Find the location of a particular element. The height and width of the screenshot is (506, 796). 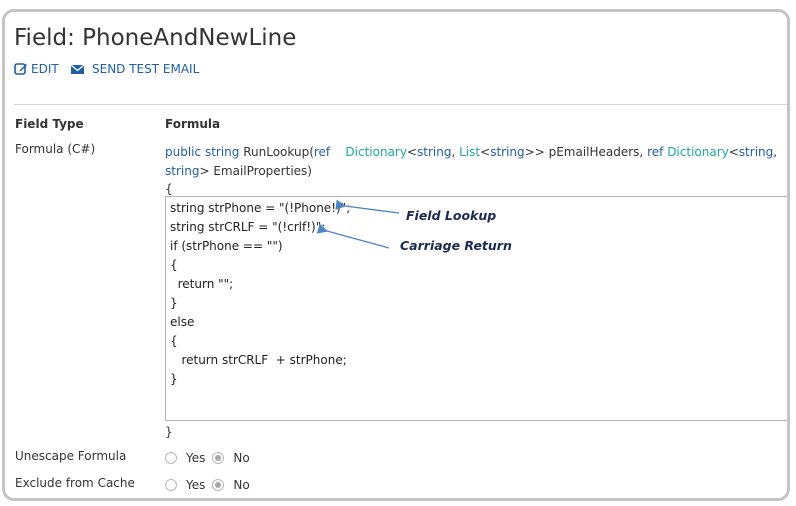

unescape-yes-label: Yes is located at coordinates (196, 458).